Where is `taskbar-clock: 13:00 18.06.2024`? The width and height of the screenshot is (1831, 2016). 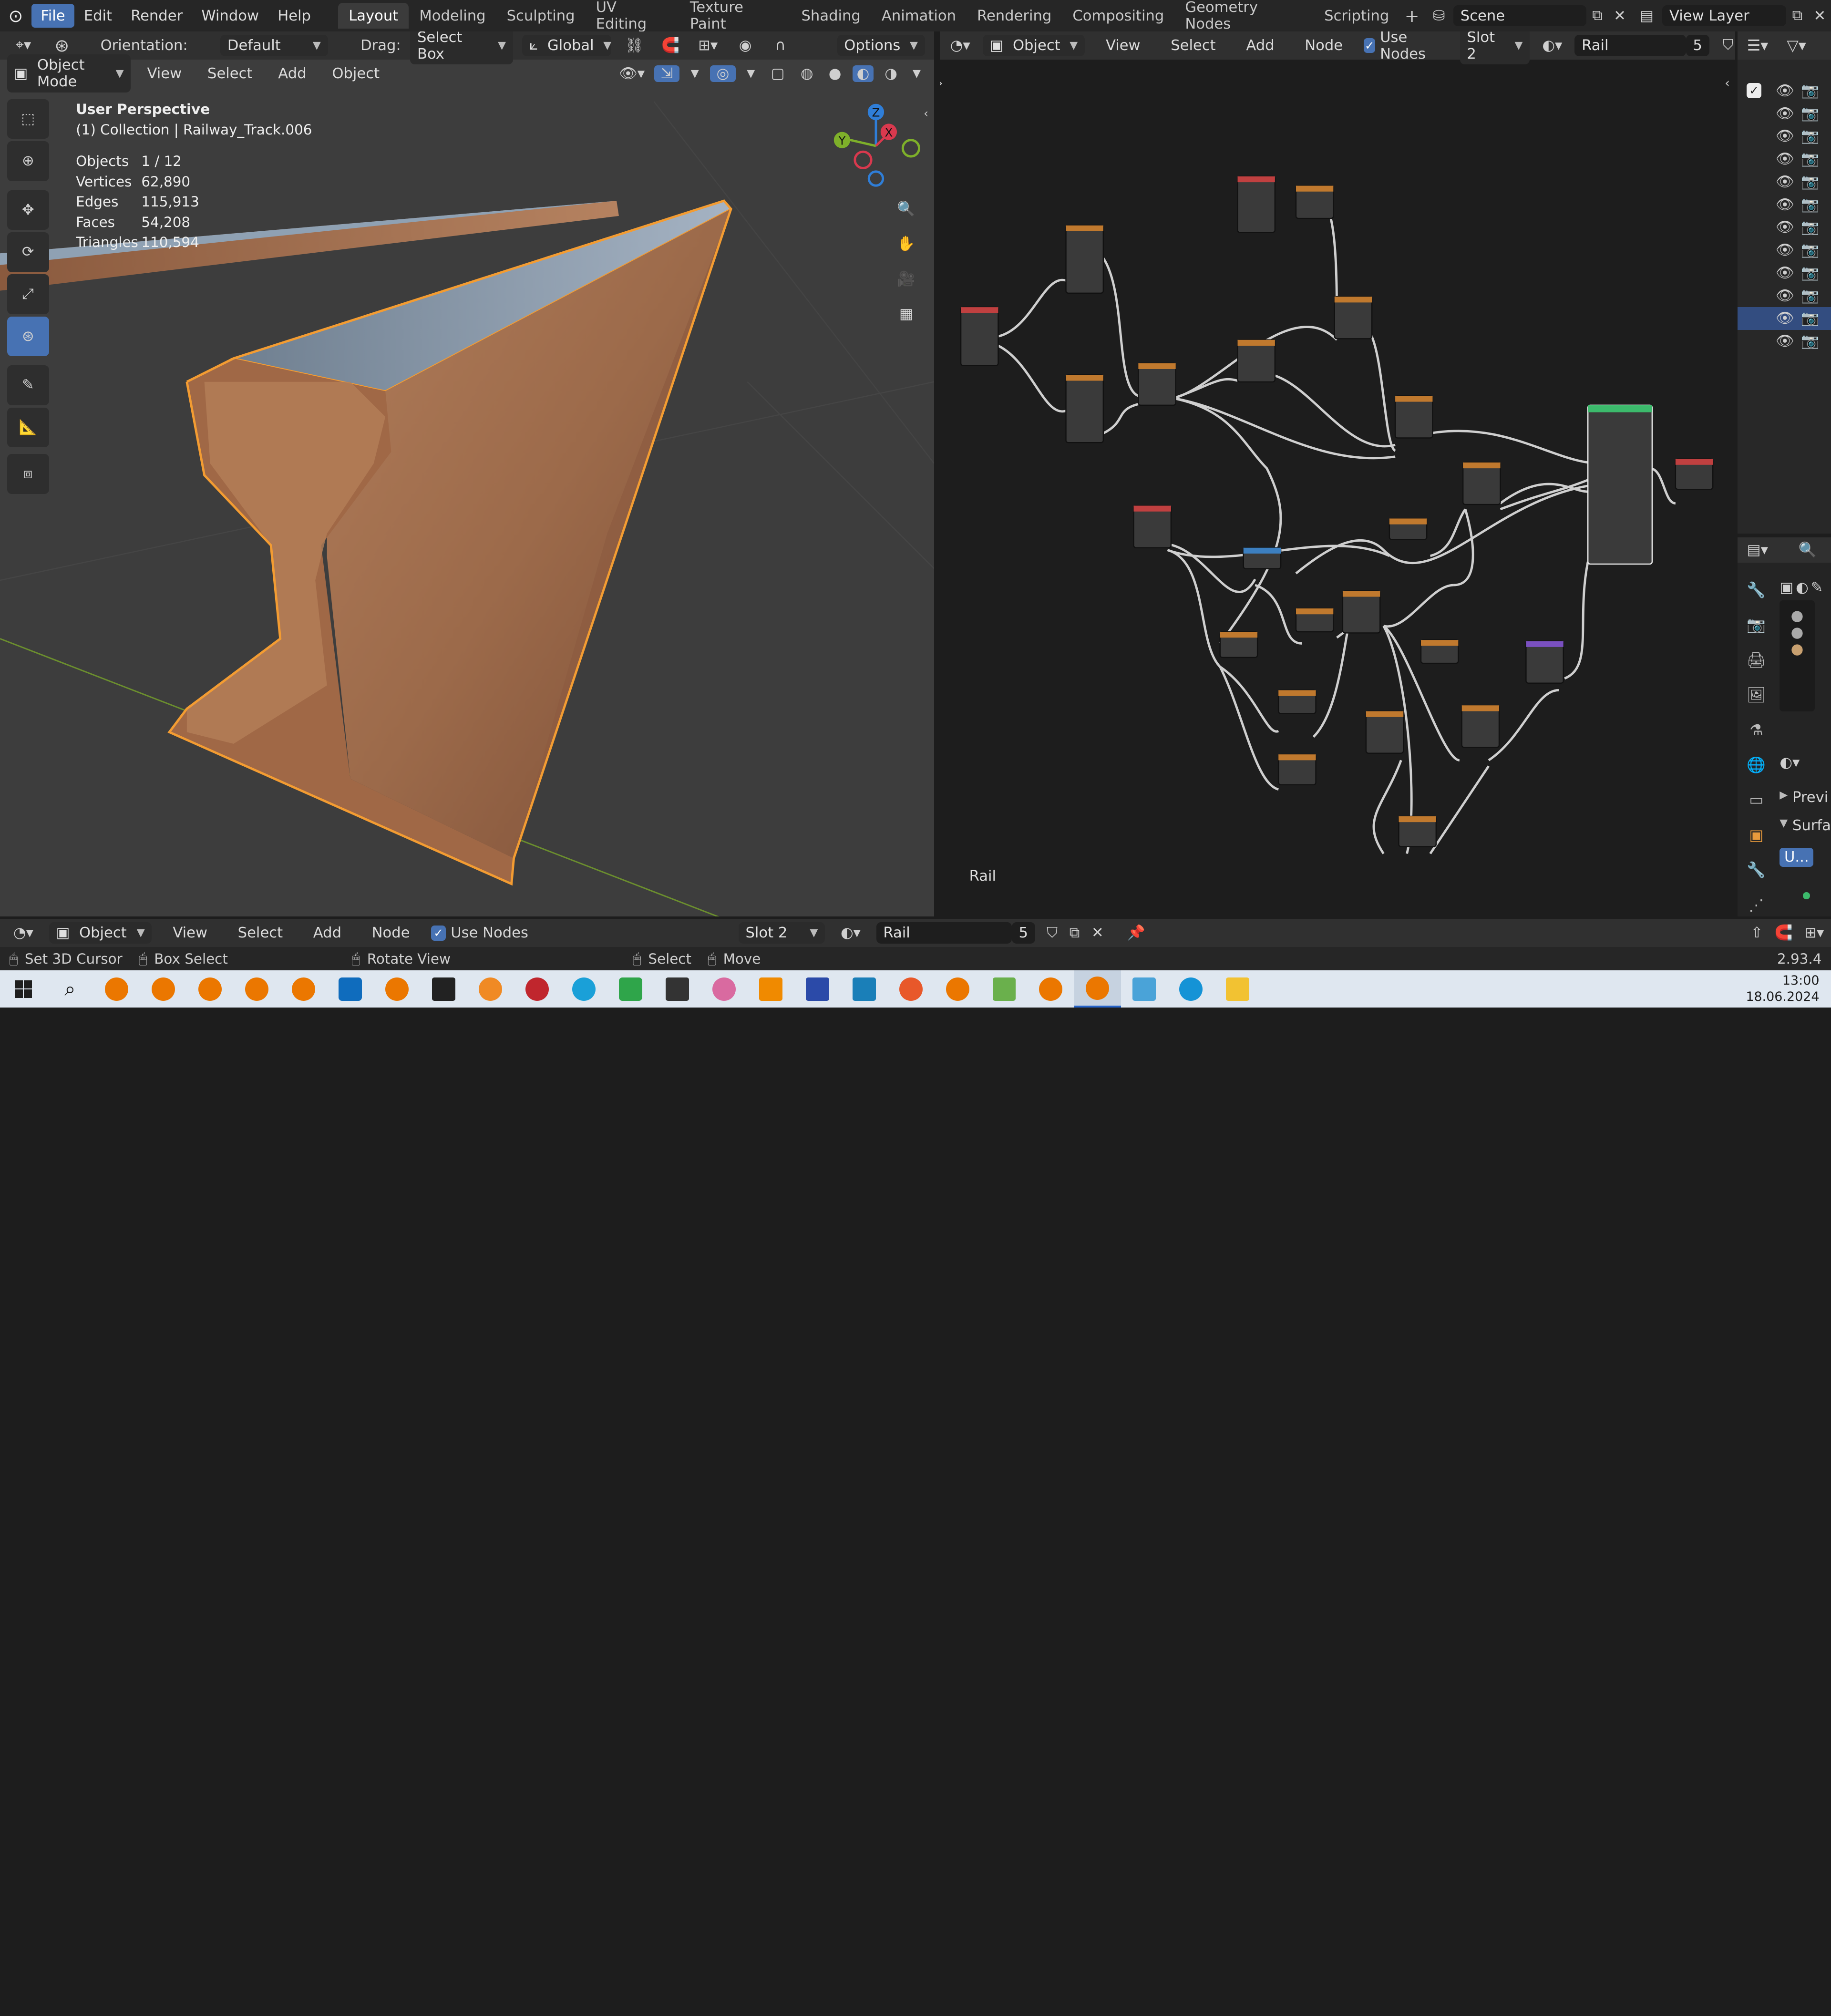
taskbar-clock: 13:00 18.06.2024 is located at coordinates (1782, 990).